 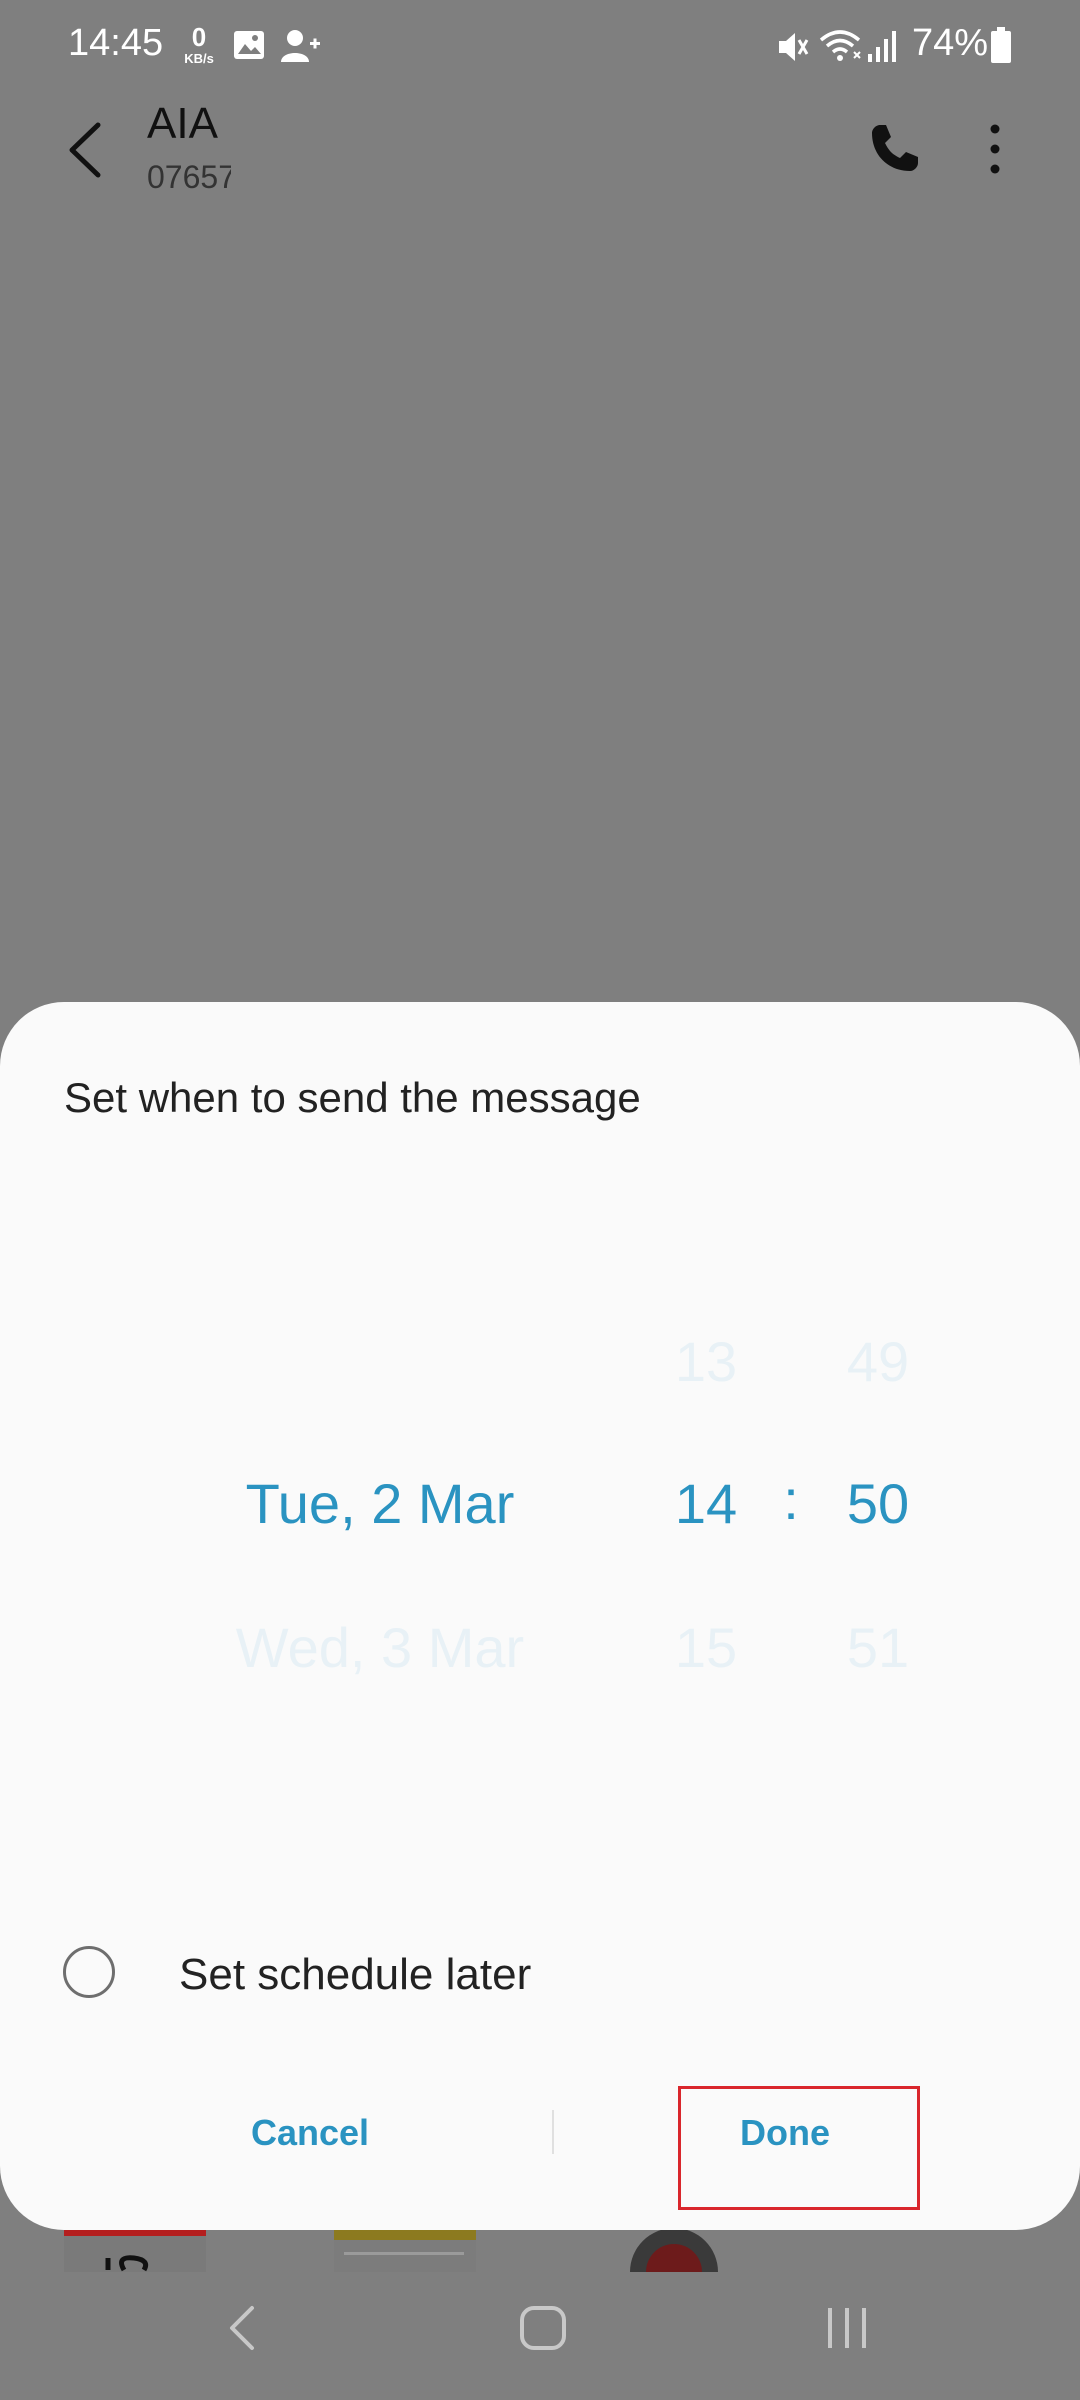 I want to click on status-time: 14:45, so click(x=116, y=43).